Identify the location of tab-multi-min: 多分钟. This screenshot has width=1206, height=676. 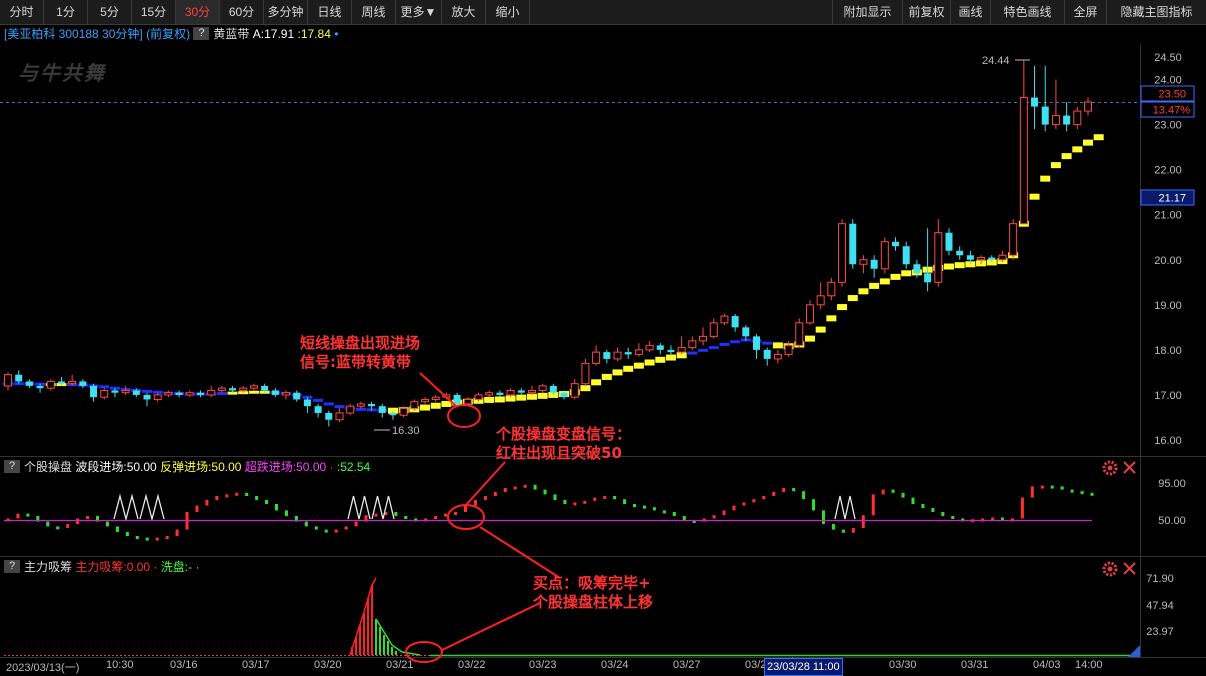
(286, 12).